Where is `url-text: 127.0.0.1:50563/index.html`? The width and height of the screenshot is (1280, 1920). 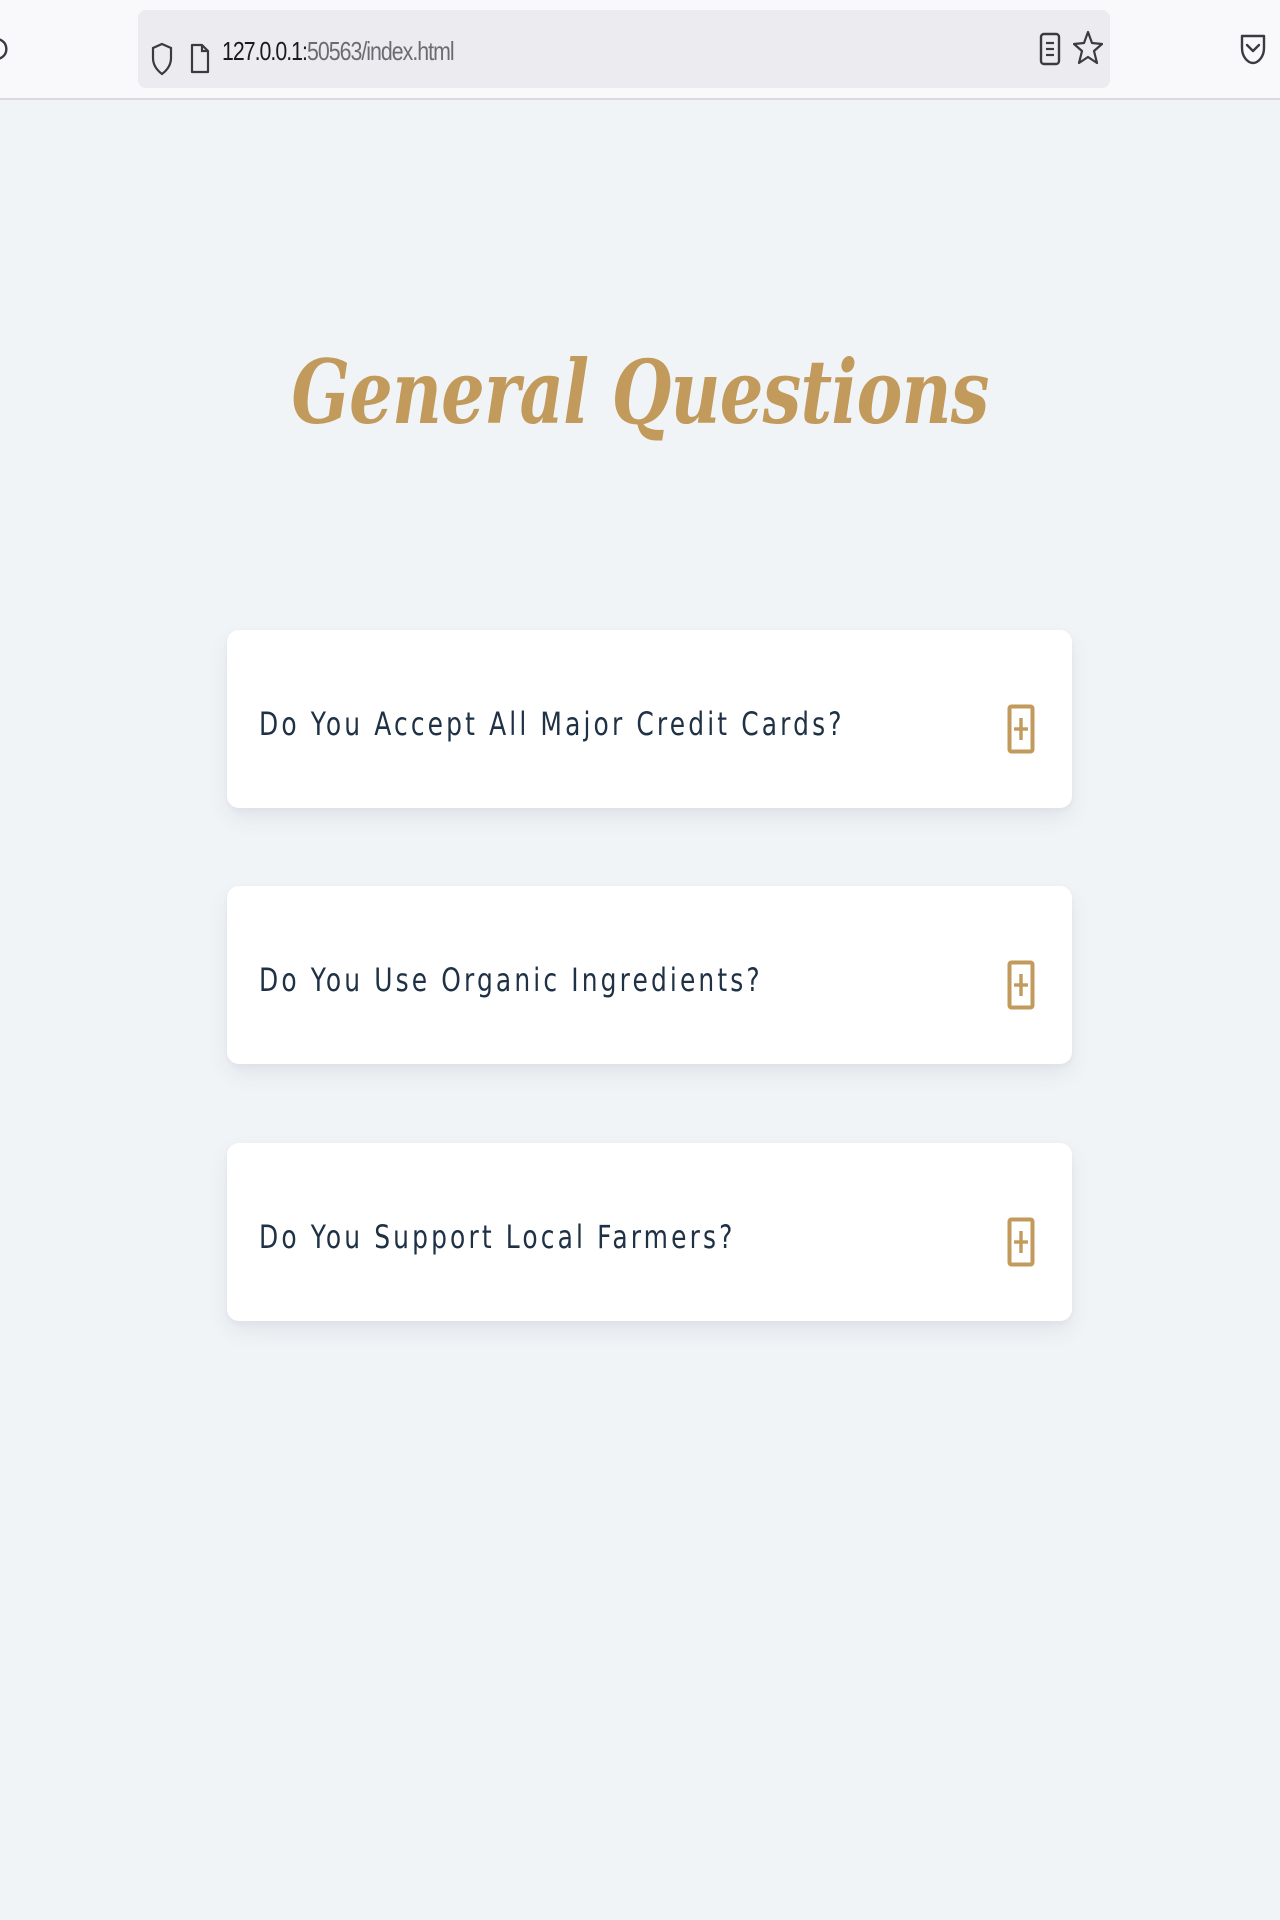 url-text: 127.0.0.1:50563/index.html is located at coordinates (338, 51).